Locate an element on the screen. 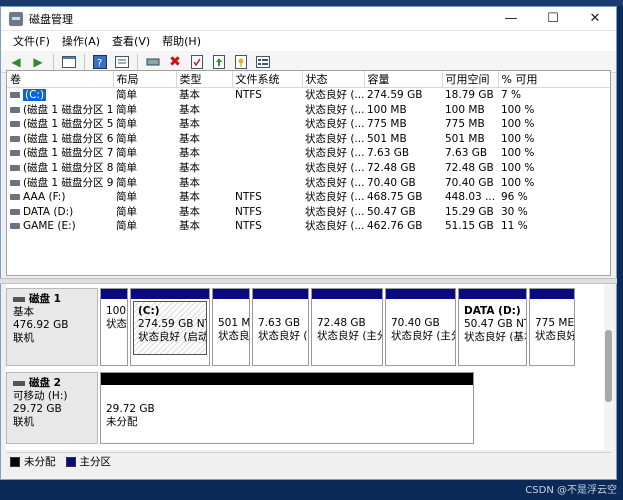  disk-2-row: 磁盘 2 可移动 (H:) 29.72 GB 联机 29.72 GB 未分配 is located at coordinates (241, 408).